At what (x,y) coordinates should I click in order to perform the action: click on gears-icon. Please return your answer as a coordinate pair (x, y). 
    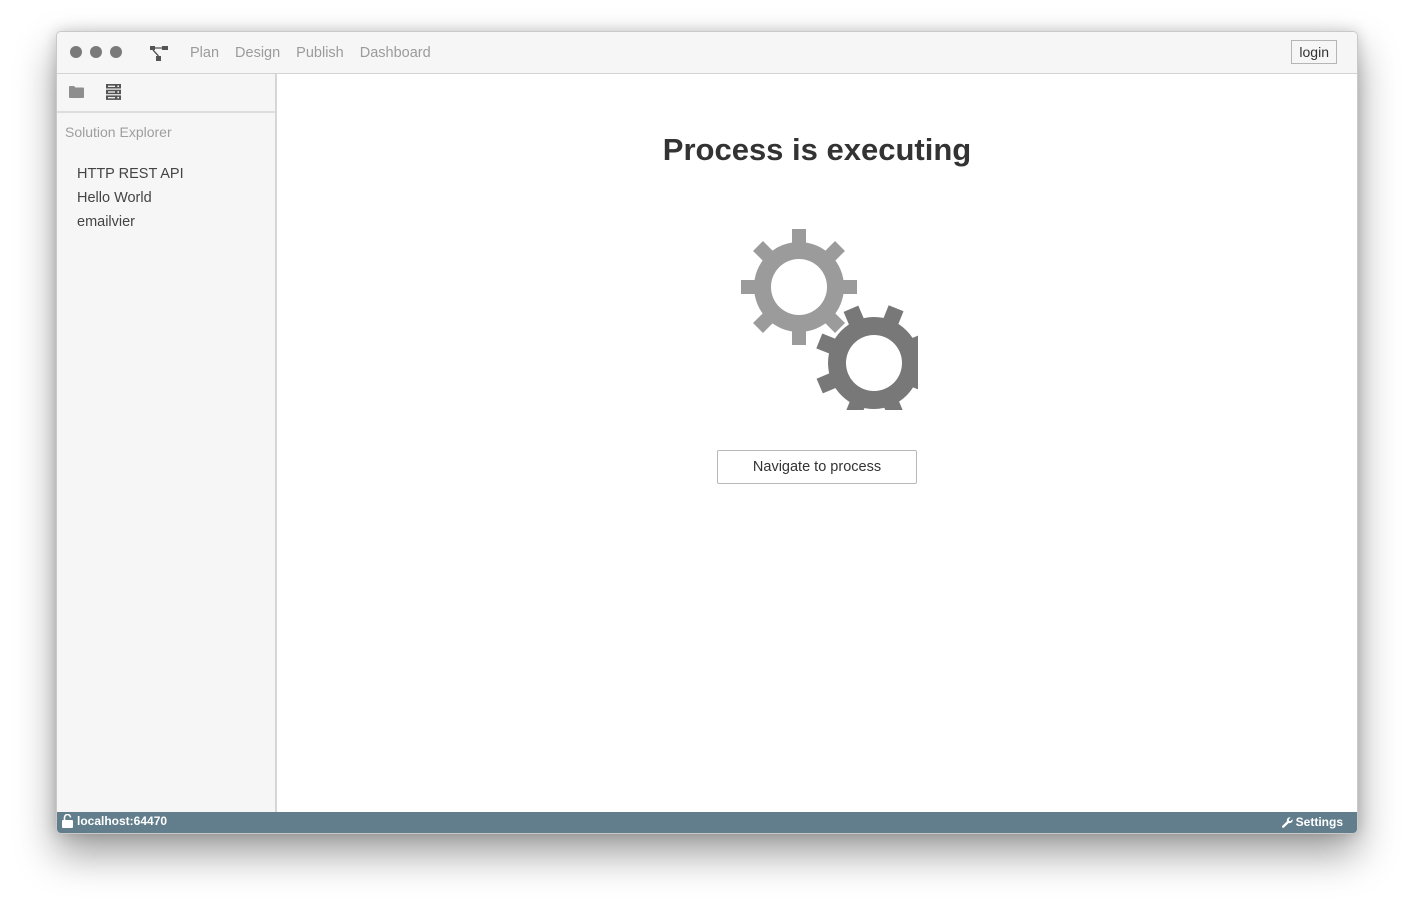
    Looking at the image, I should click on (829, 319).